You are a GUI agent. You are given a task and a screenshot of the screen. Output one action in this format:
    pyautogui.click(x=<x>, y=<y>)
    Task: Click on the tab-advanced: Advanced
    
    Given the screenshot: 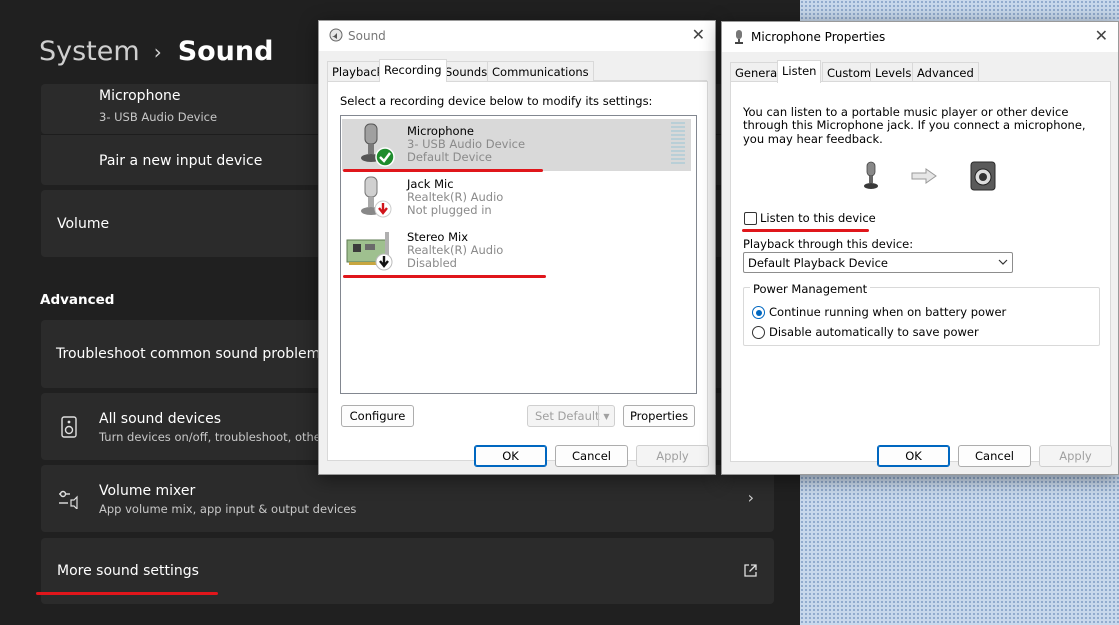 What is the action you would take?
    pyautogui.click(x=945, y=72)
    